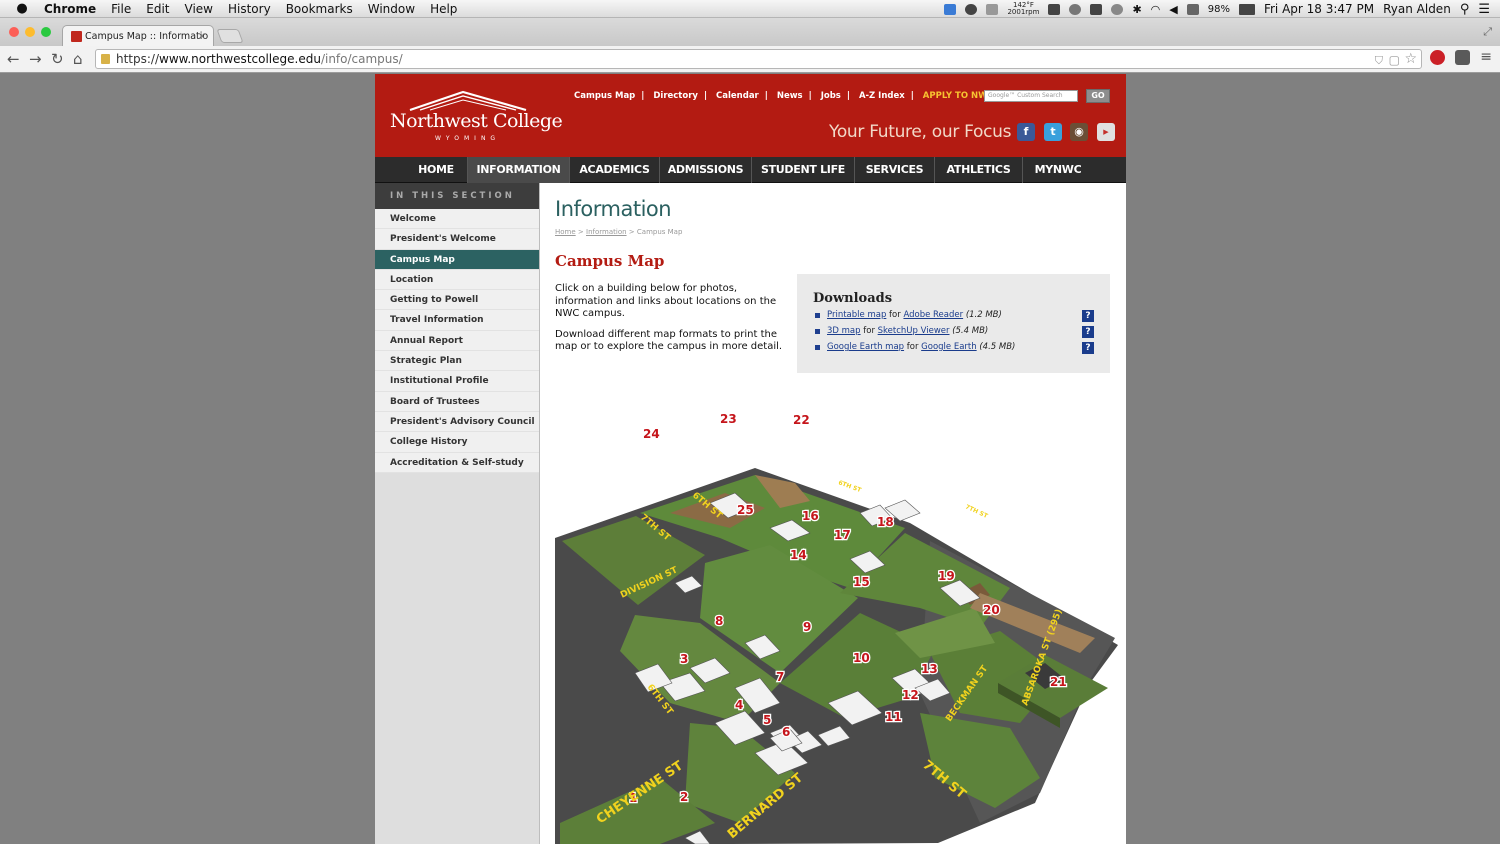  What do you see at coordinates (476, 119) in the screenshot?
I see `college-logo: Northwest College WYOMING` at bounding box center [476, 119].